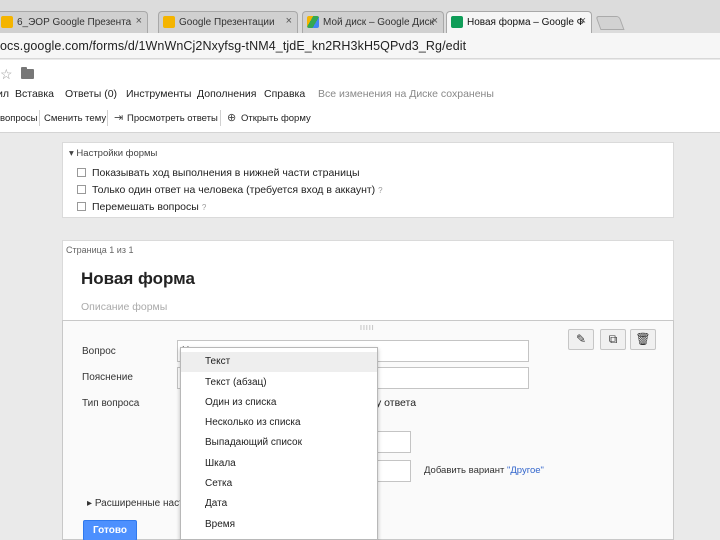  Describe the element at coordinates (279, 403) in the screenshot. I see `type-option-multiple-choice: Один из списка` at that location.